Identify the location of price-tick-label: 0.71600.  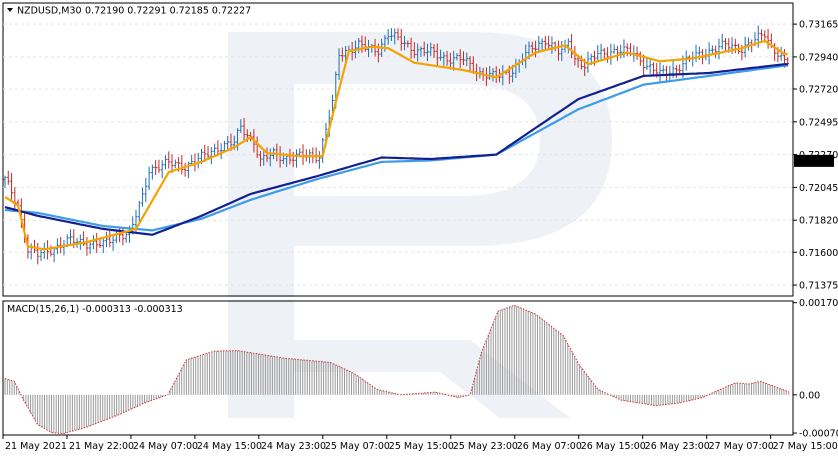
(818, 253).